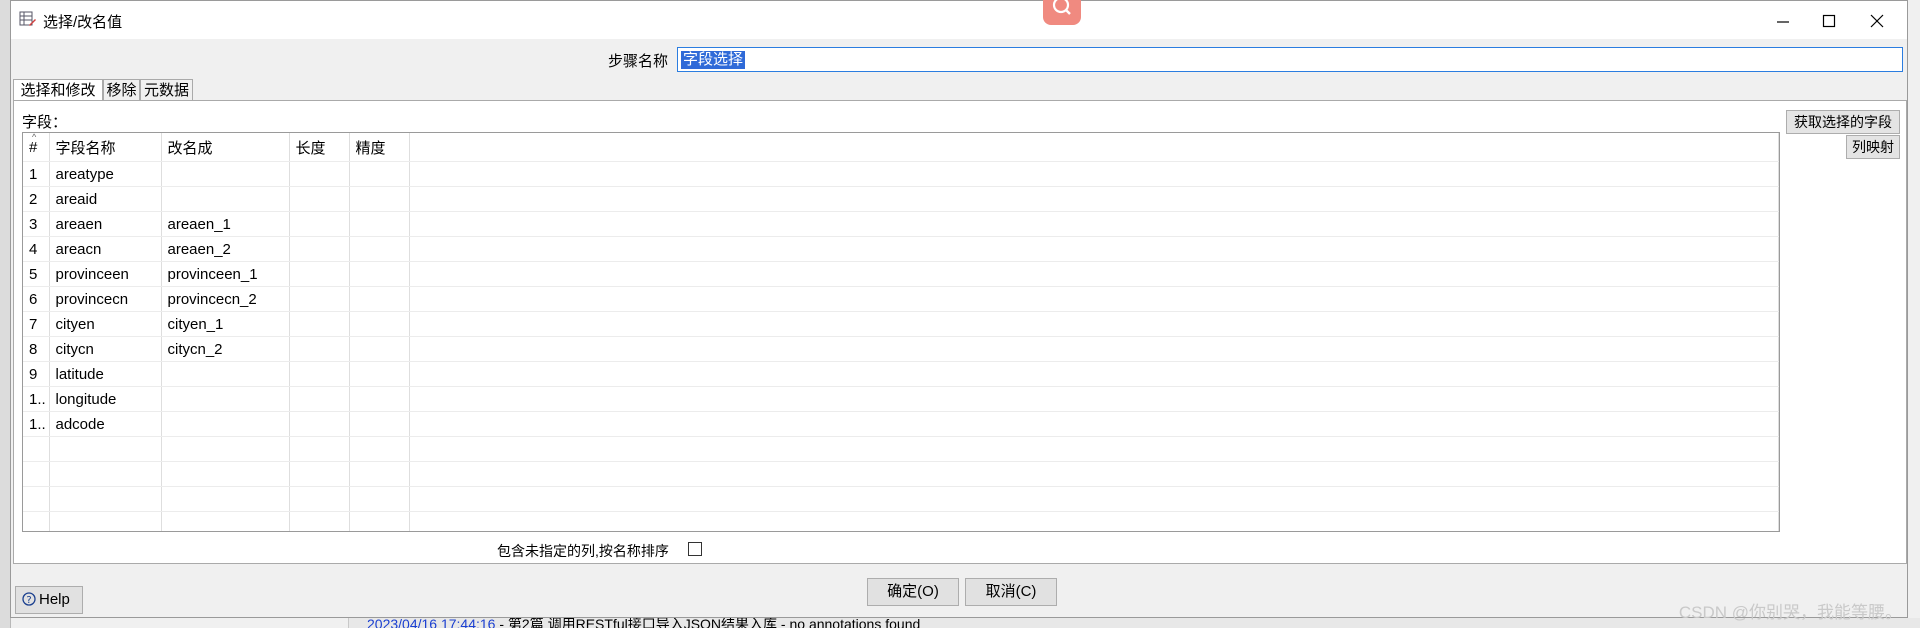 Image resolution: width=1920 pixels, height=628 pixels. Describe the element at coordinates (1062, 12) in the screenshot. I see `floating-search-button` at that location.